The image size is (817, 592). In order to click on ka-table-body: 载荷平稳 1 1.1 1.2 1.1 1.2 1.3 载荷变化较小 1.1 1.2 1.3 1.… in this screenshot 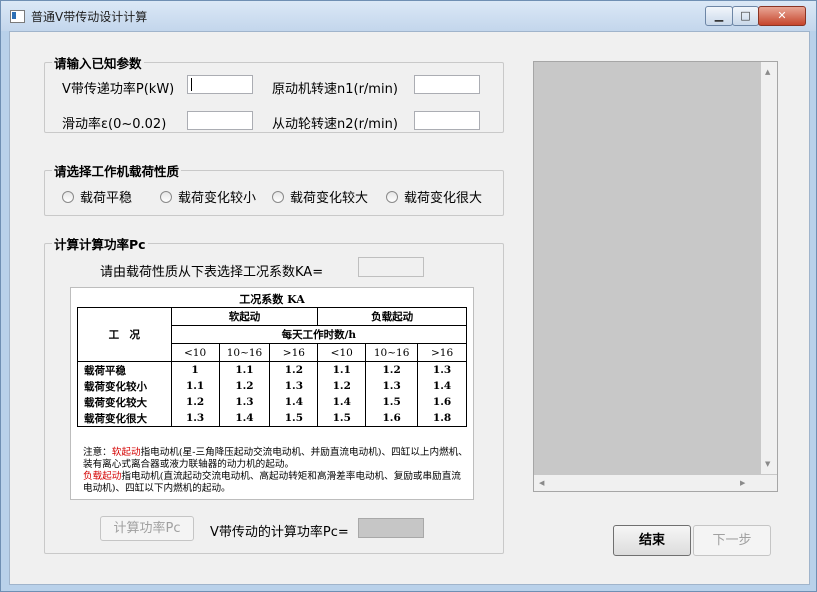, I will do `click(272, 394)`.